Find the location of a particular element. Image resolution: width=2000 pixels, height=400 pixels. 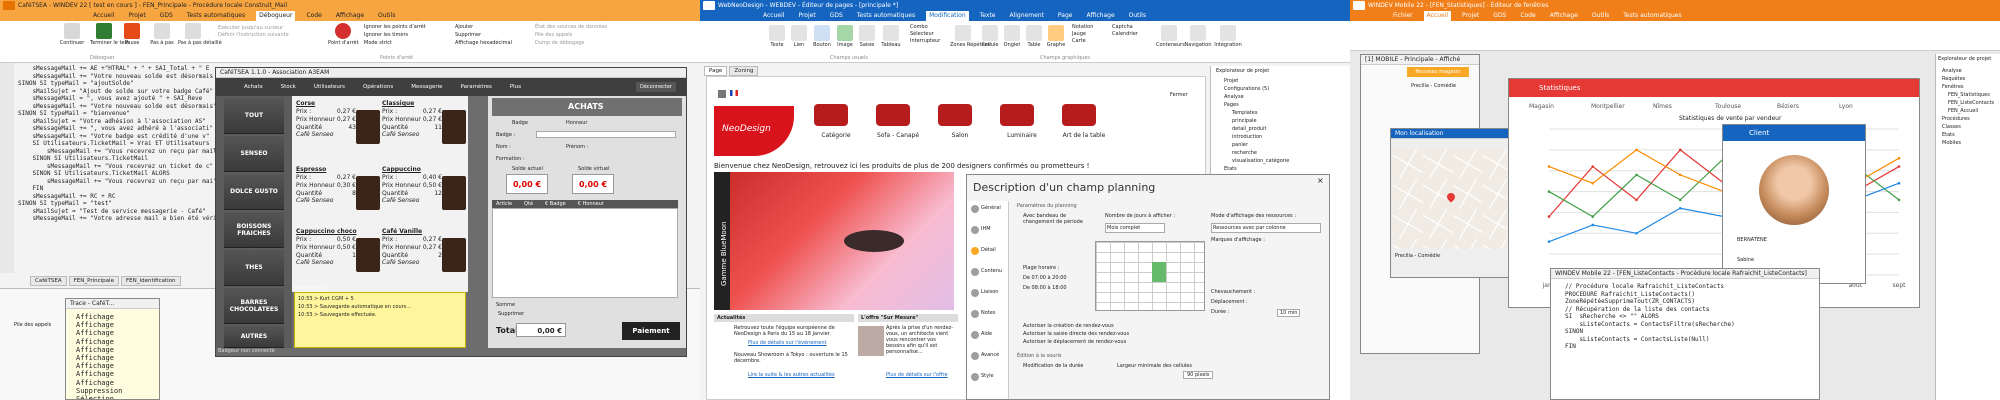

image-button: Image is located at coordinates (845, 36).